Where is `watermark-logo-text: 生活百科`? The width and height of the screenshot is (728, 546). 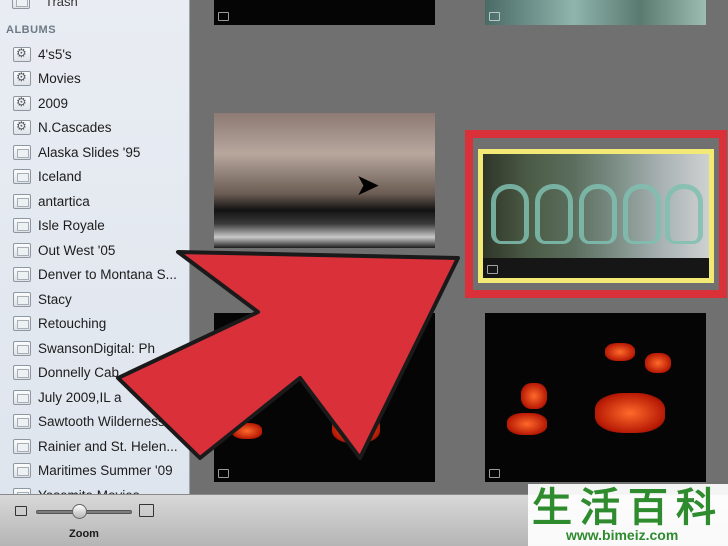 watermark-logo-text: 生活百科 is located at coordinates (628, 508).